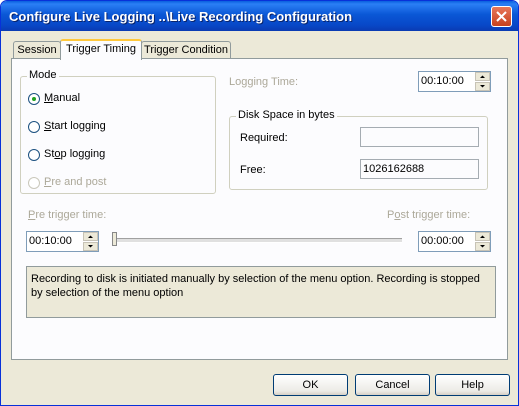 This screenshot has width=519, height=406. I want to click on logging-time-spinner, so click(482, 81).